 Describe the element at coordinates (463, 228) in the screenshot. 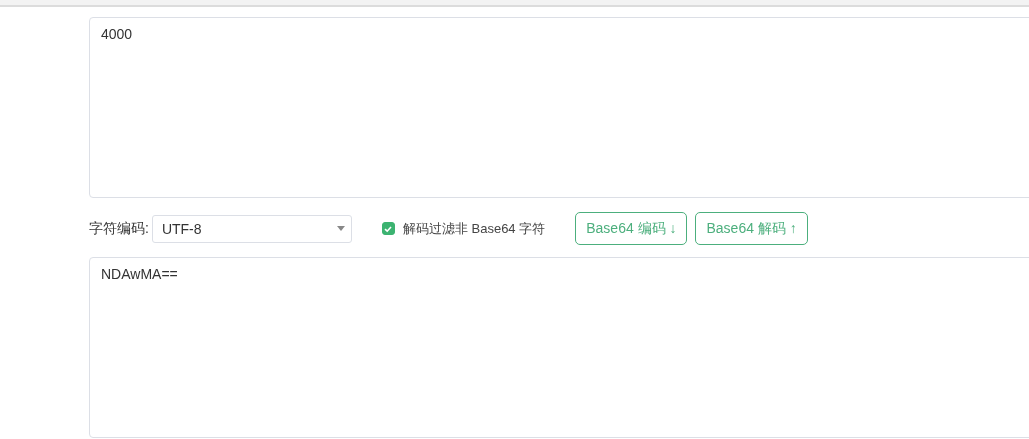

I see `filter-checkbox-option: 解码过滤非 Base64 字符` at that location.